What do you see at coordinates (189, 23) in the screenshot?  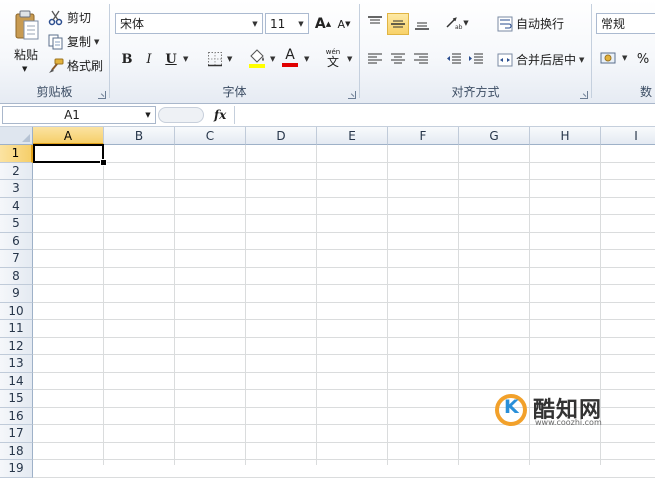 I see `font-name-combo: 宋体 ▼` at bounding box center [189, 23].